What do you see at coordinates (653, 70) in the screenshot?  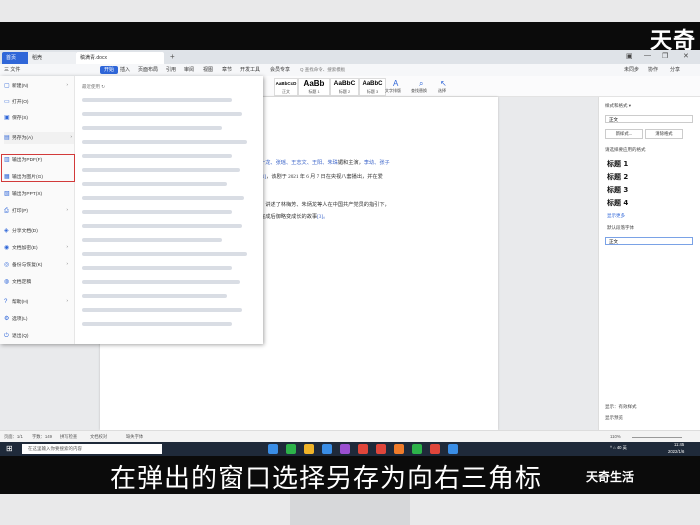 I see `collaborate-button: 协作` at bounding box center [653, 70].